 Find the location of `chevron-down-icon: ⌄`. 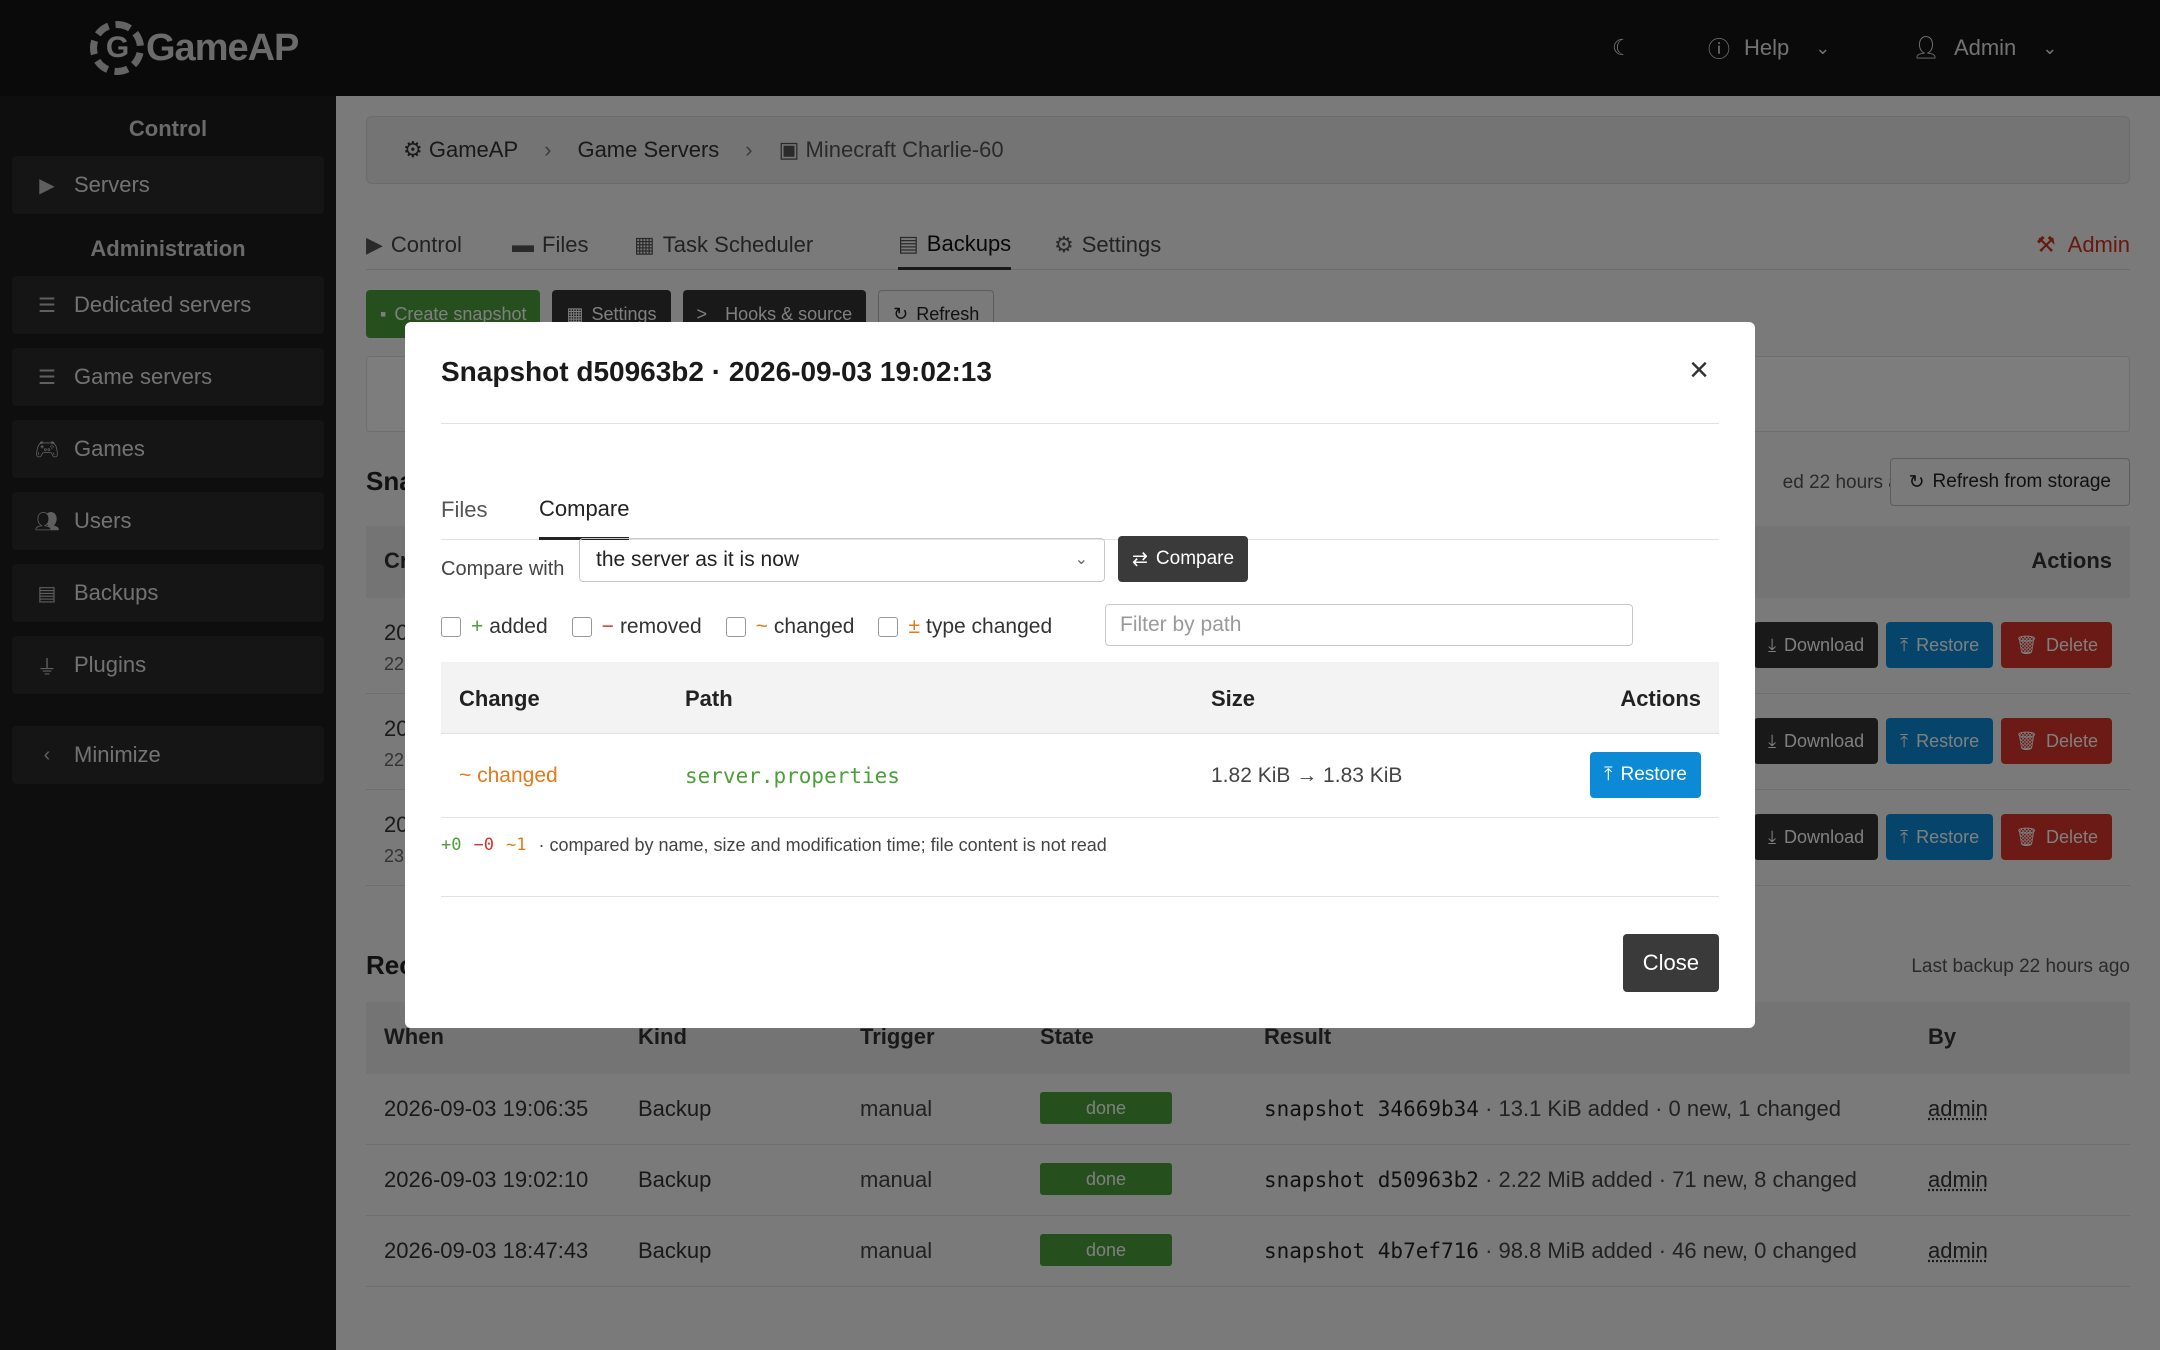

chevron-down-icon: ⌄ is located at coordinates (1081, 559).